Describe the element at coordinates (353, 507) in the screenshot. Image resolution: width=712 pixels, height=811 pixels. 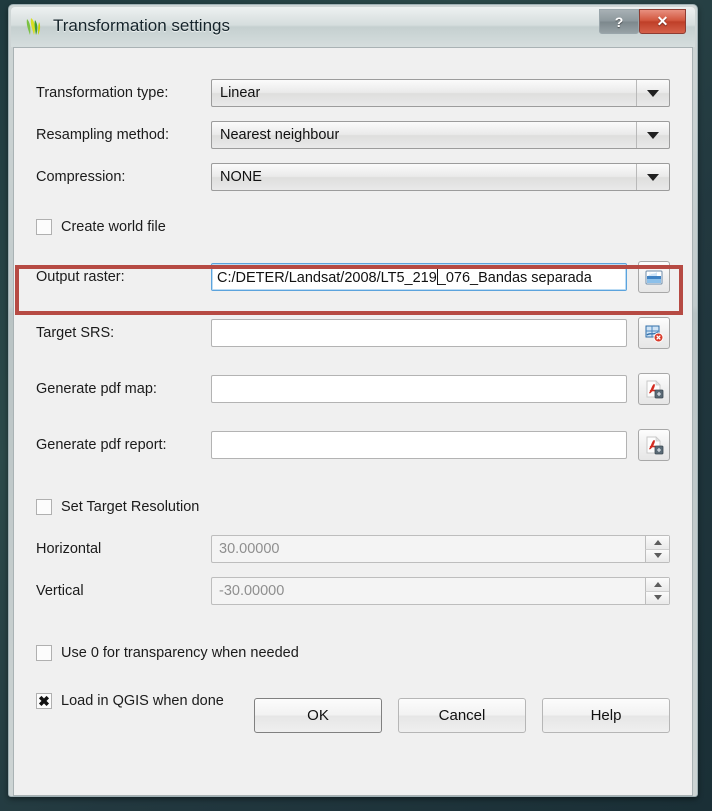
I see `set-target-resolution-row: Set Target Resolution` at that location.